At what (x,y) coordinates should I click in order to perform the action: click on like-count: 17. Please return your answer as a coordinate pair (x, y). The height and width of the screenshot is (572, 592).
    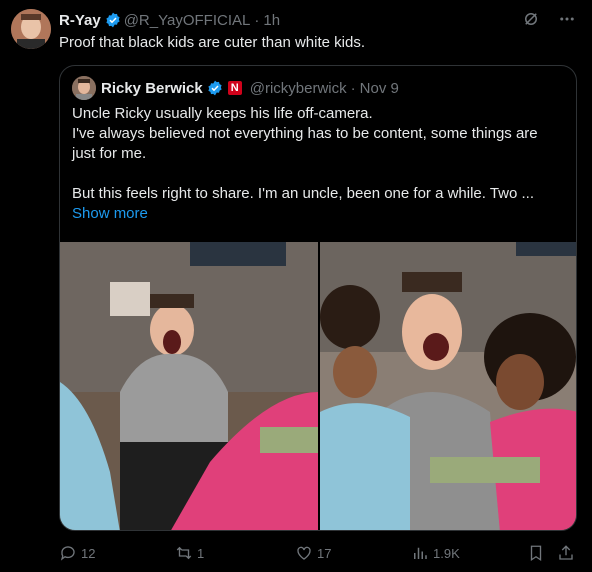
    Looking at the image, I should click on (324, 553).